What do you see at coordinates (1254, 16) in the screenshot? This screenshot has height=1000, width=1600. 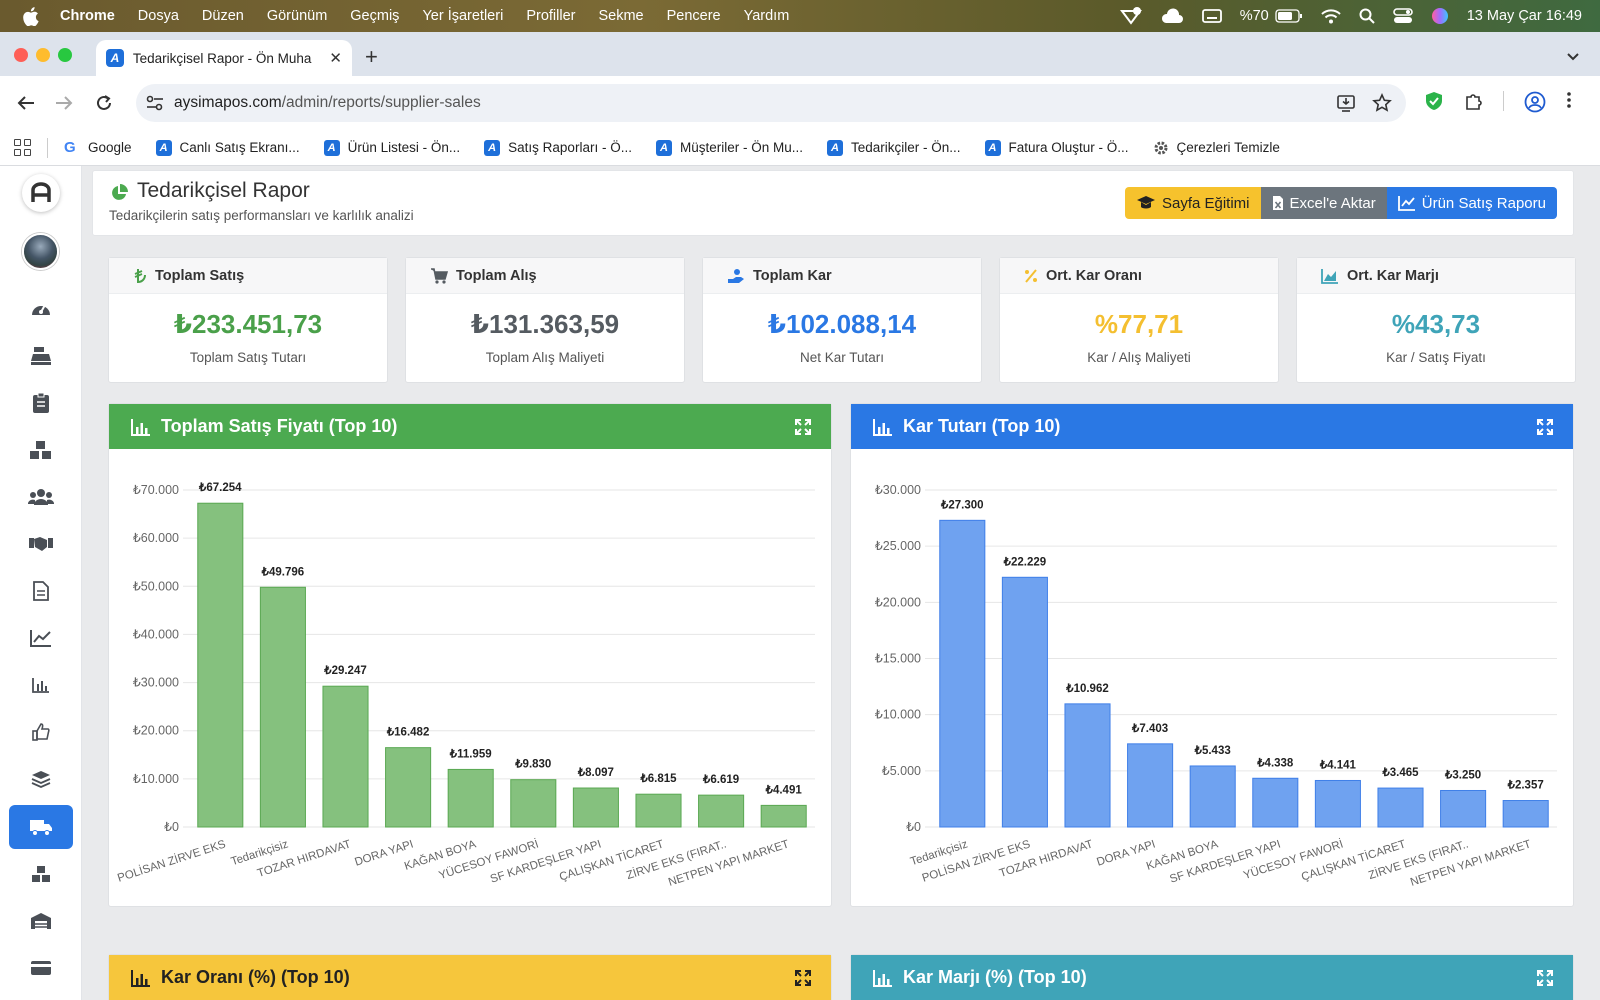 I see `battery-percent: %70` at bounding box center [1254, 16].